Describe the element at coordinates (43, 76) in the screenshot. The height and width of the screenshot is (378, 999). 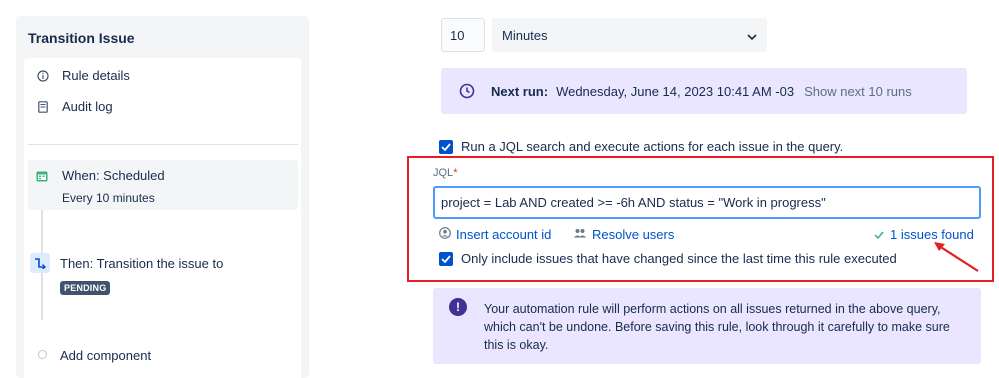
I see `info-icon` at that location.